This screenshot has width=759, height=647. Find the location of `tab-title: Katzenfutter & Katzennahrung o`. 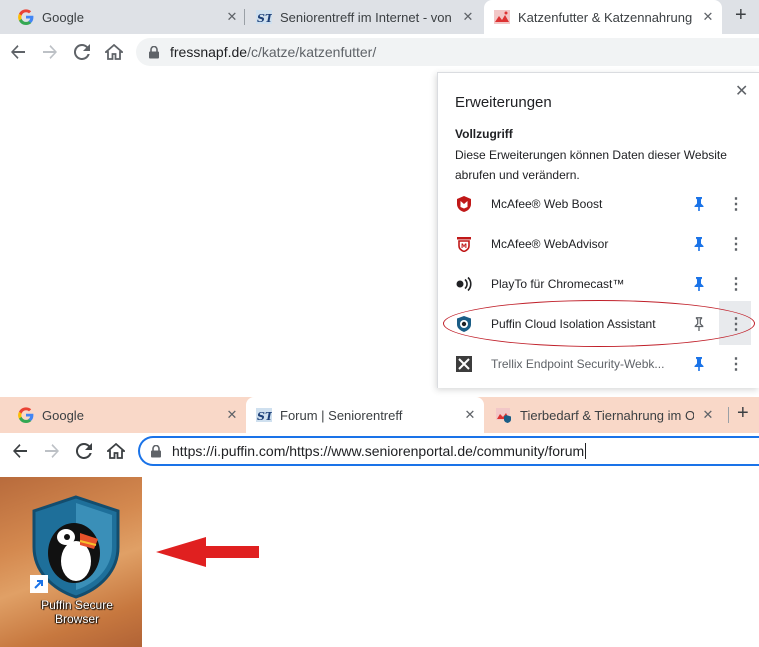

tab-title: Katzenfutter & Katzennahrung o is located at coordinates (606, 17).